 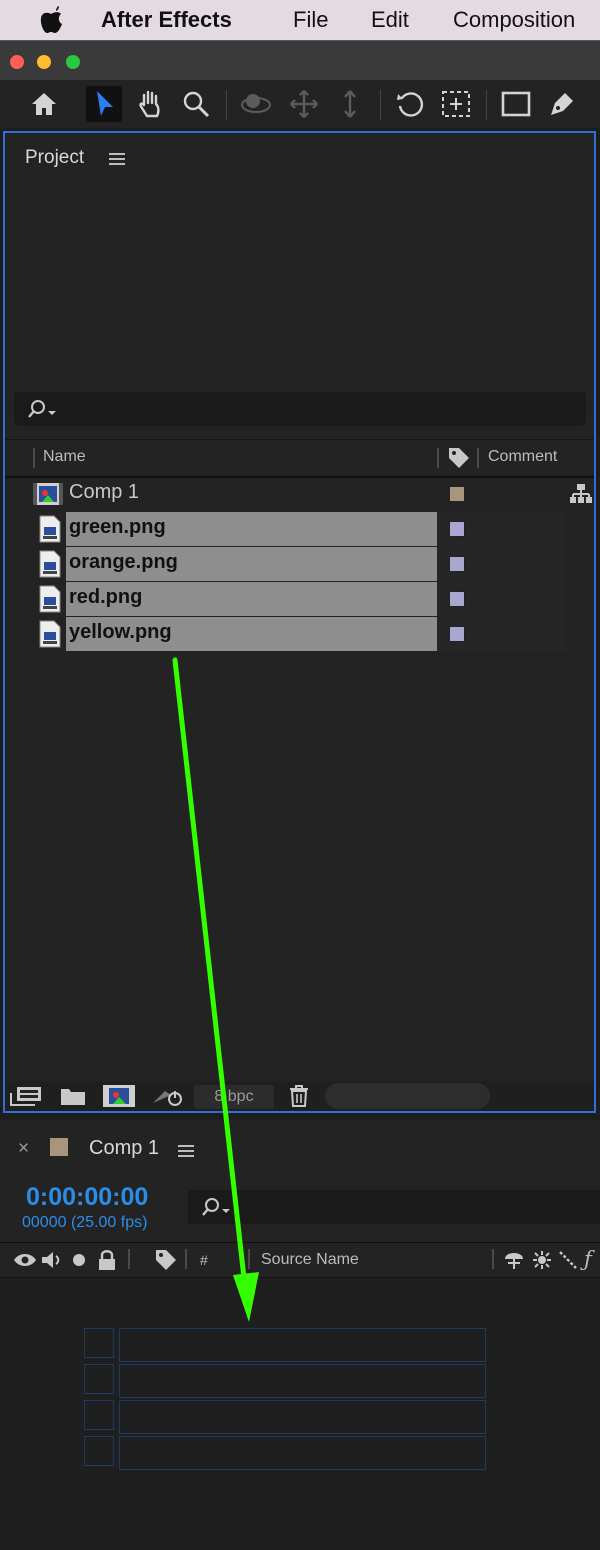 I want to click on project-item-name: Comp 1, so click(x=104, y=492).